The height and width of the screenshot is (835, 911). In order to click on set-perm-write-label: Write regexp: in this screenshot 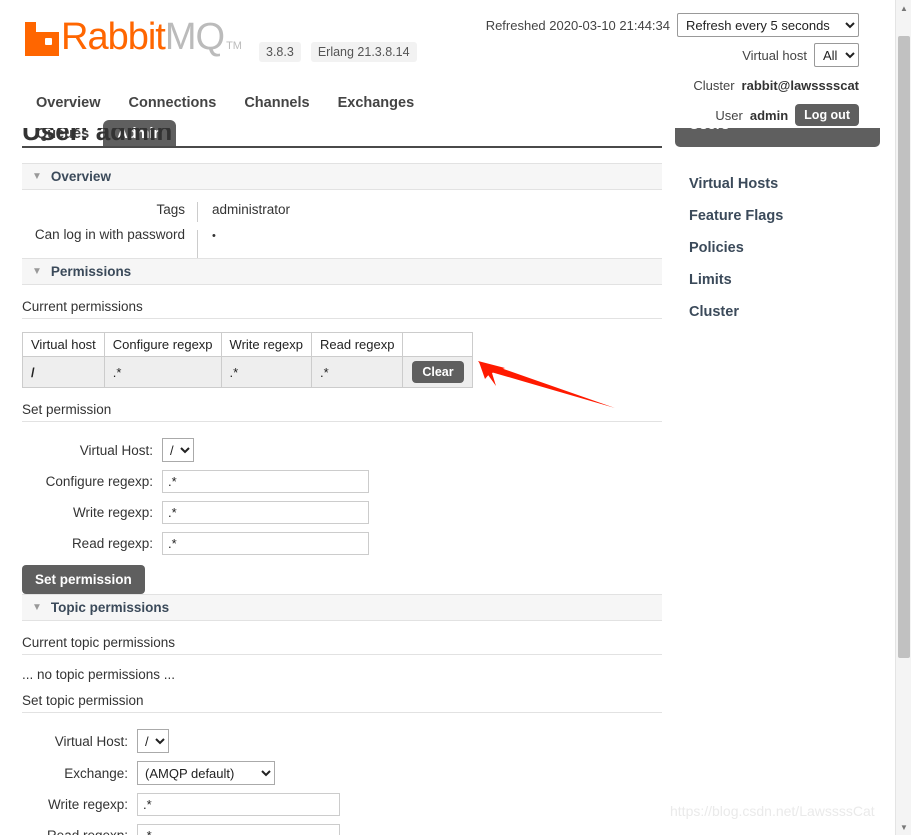, I will do `click(112, 512)`.